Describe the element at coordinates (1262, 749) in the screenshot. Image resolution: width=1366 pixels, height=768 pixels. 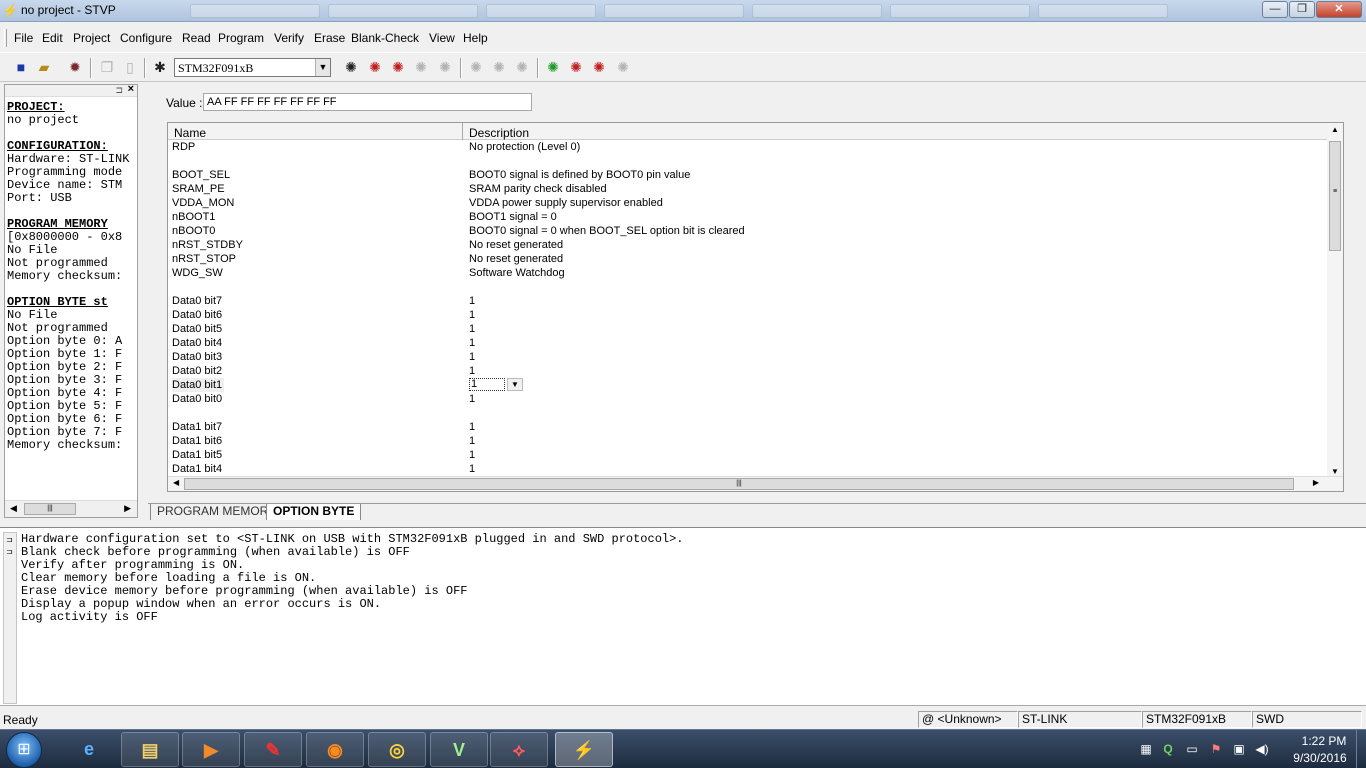
I see `volume-icon: ◀)` at that location.